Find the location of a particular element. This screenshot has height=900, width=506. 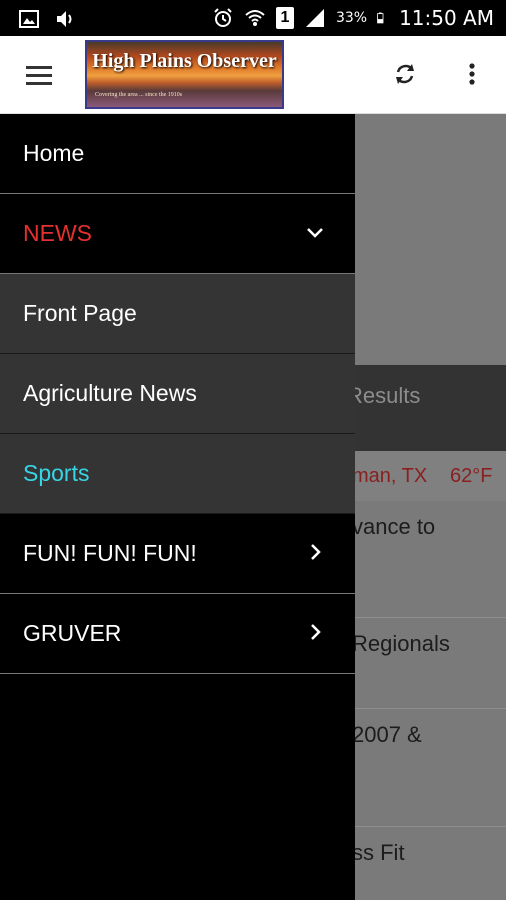

clock: 11:50 AM is located at coordinates (446, 18).